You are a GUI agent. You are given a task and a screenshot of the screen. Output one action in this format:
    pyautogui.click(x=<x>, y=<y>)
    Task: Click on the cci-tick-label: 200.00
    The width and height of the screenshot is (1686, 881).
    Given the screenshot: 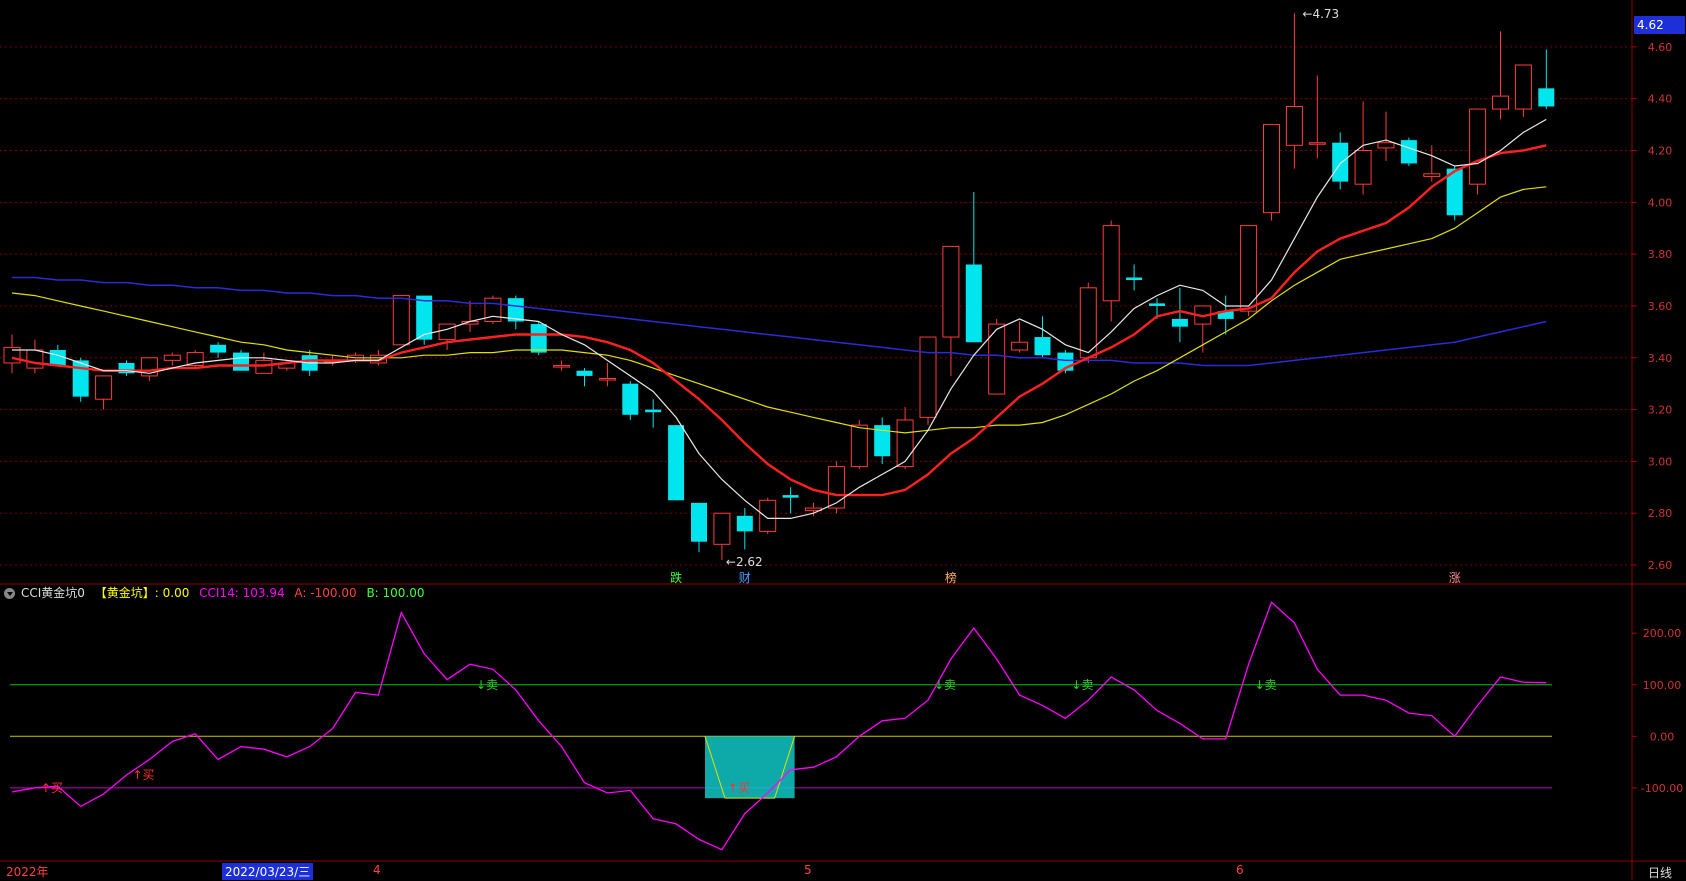 What is the action you would take?
    pyautogui.click(x=1662, y=633)
    